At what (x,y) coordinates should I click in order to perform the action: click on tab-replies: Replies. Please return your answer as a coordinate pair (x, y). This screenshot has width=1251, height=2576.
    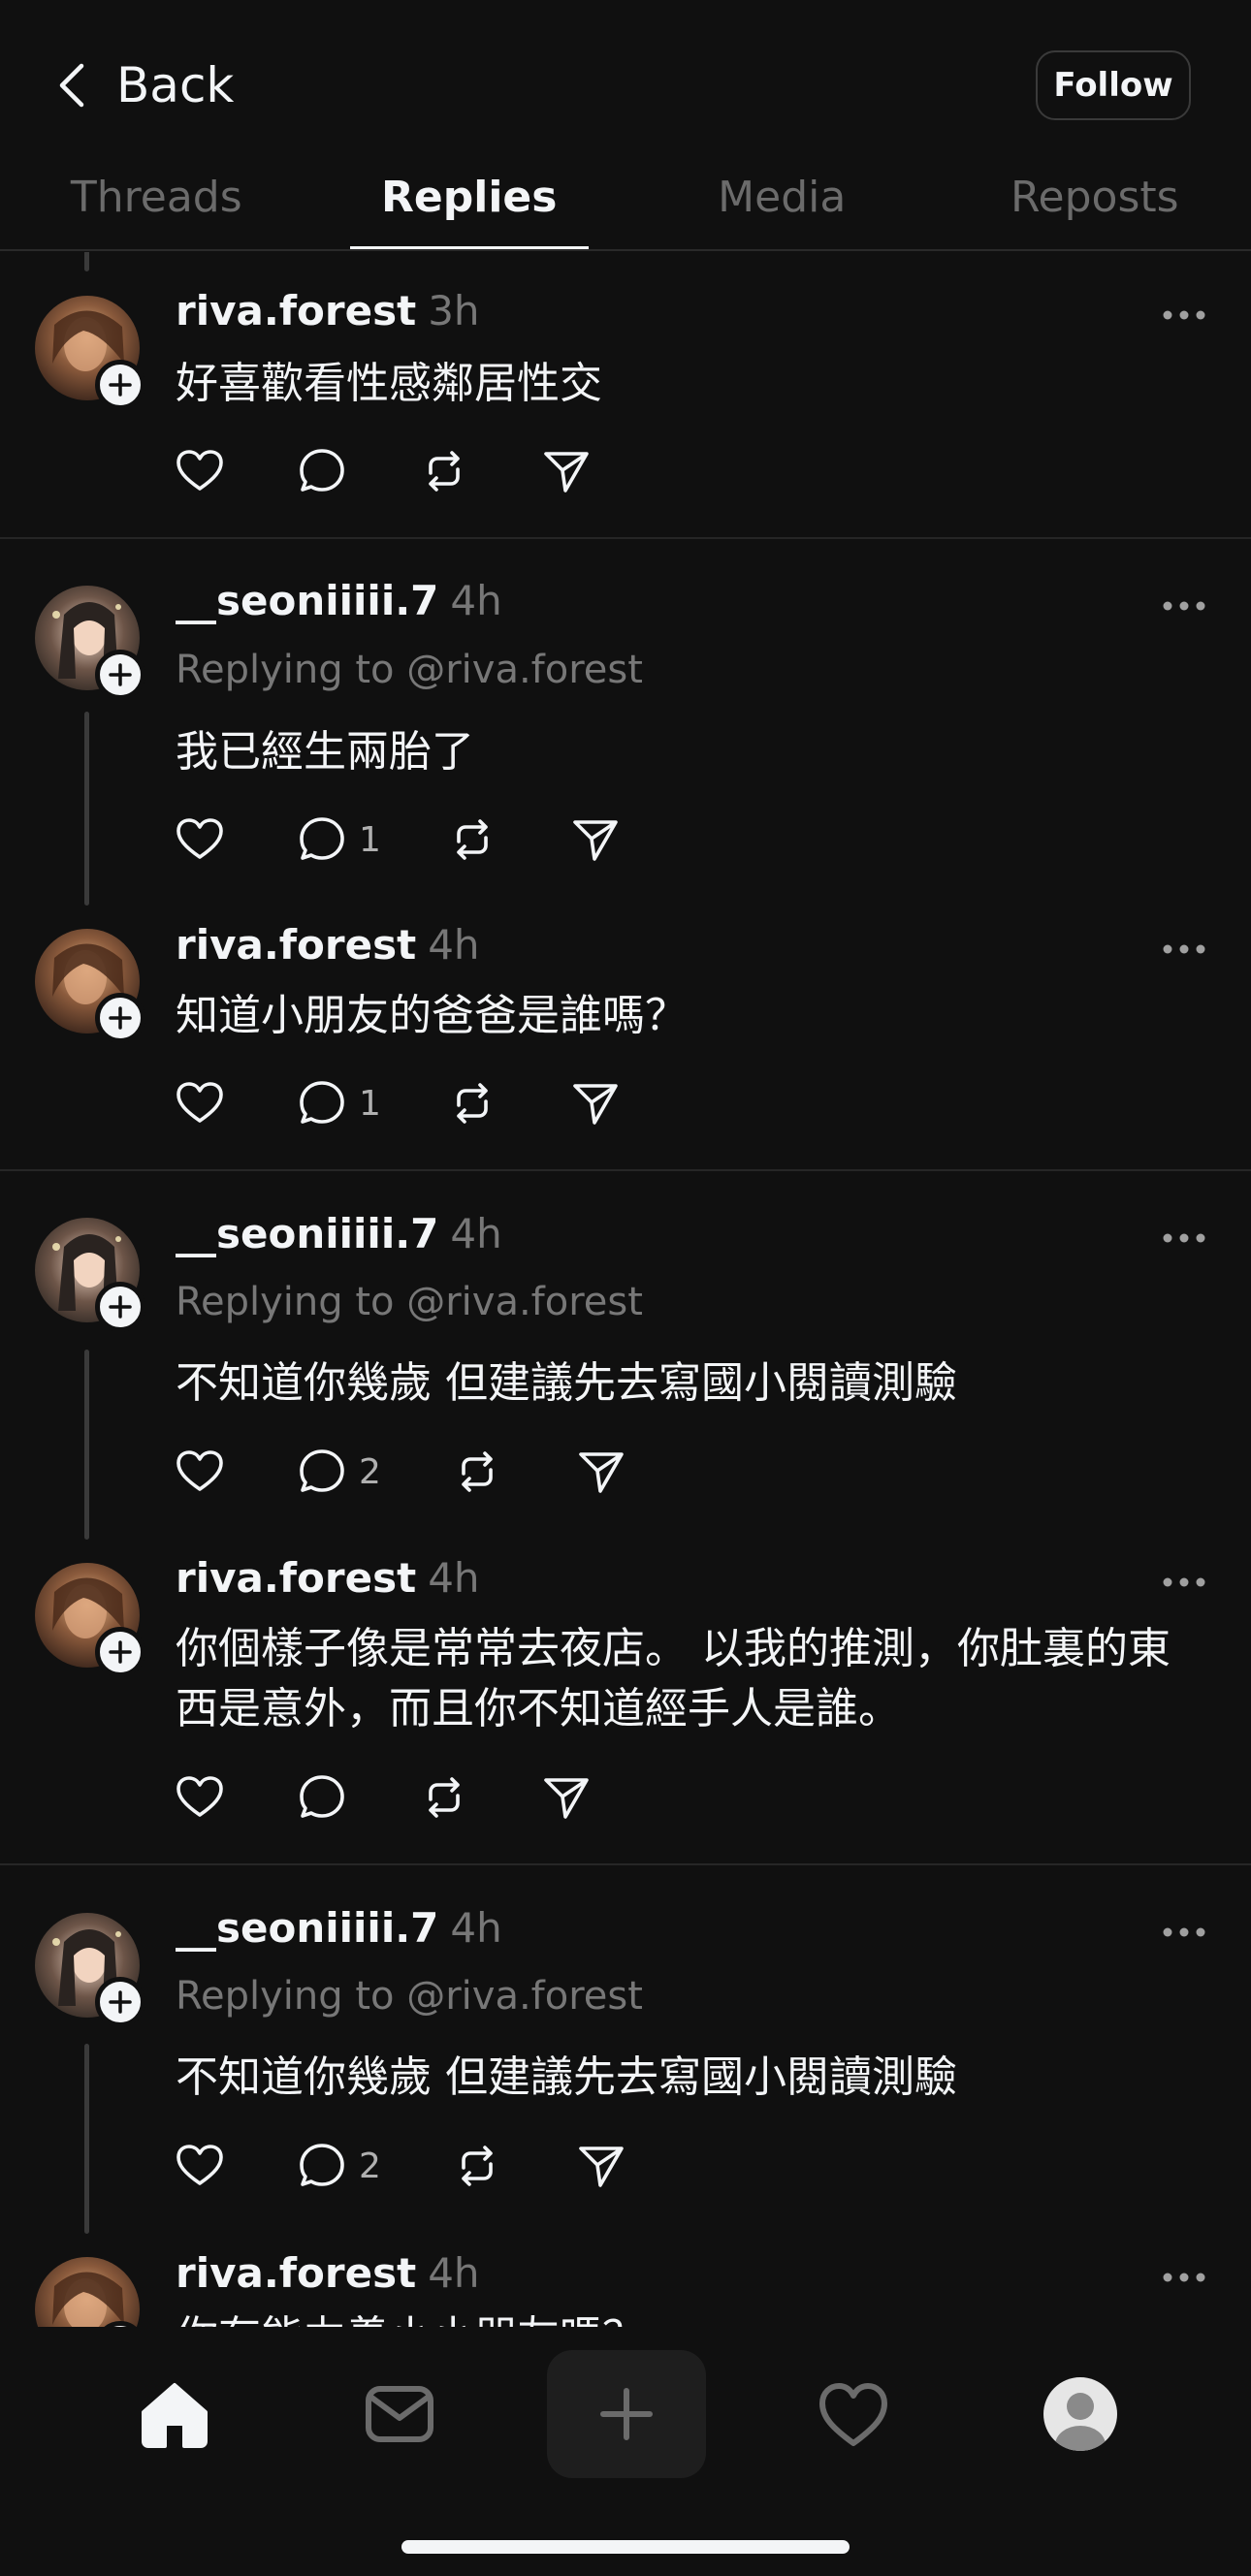
    Looking at the image, I should click on (470, 207).